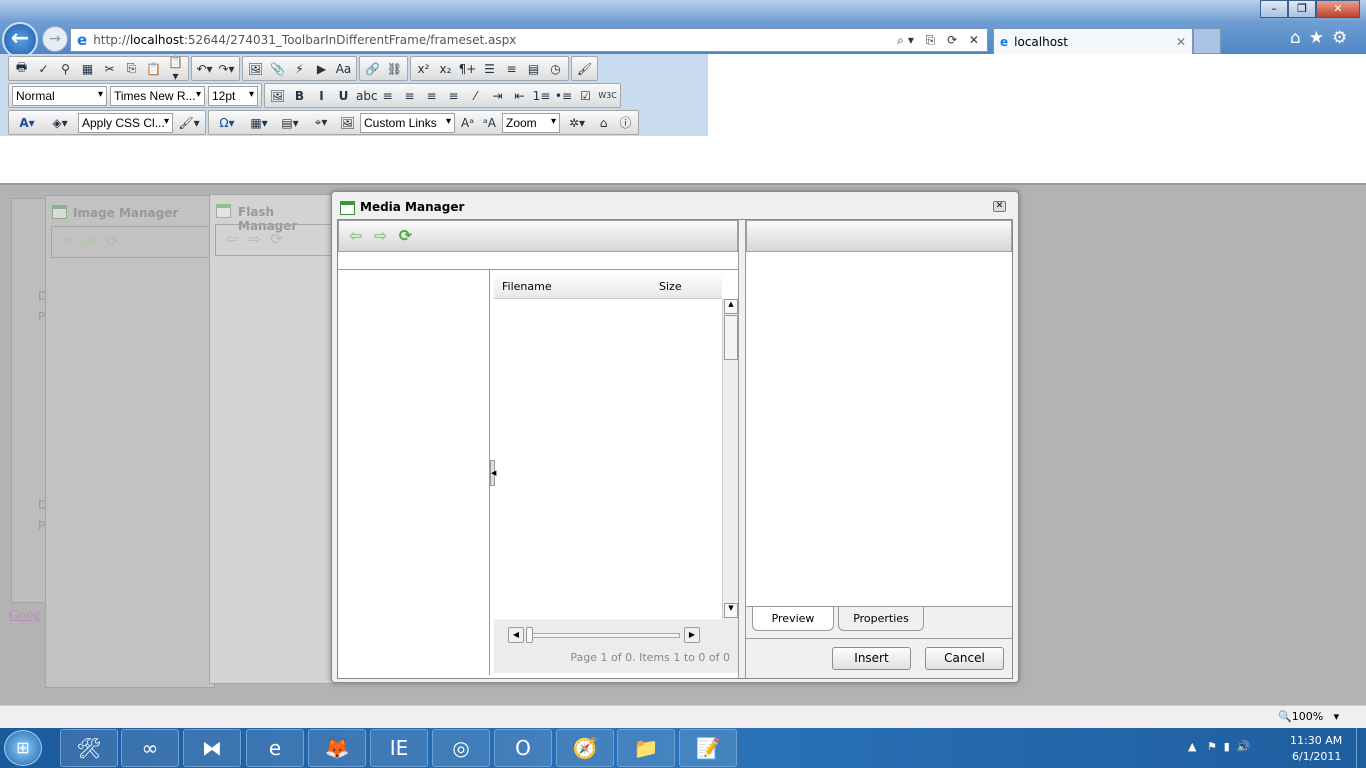 The width and height of the screenshot is (1366, 768). I want to click on taskbar-app-button: IE, so click(399, 748).